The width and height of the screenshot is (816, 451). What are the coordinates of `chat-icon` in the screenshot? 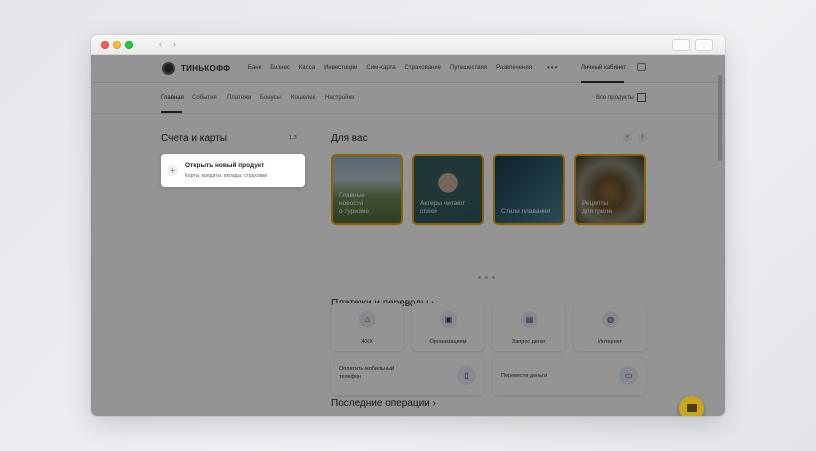 It's located at (692, 408).